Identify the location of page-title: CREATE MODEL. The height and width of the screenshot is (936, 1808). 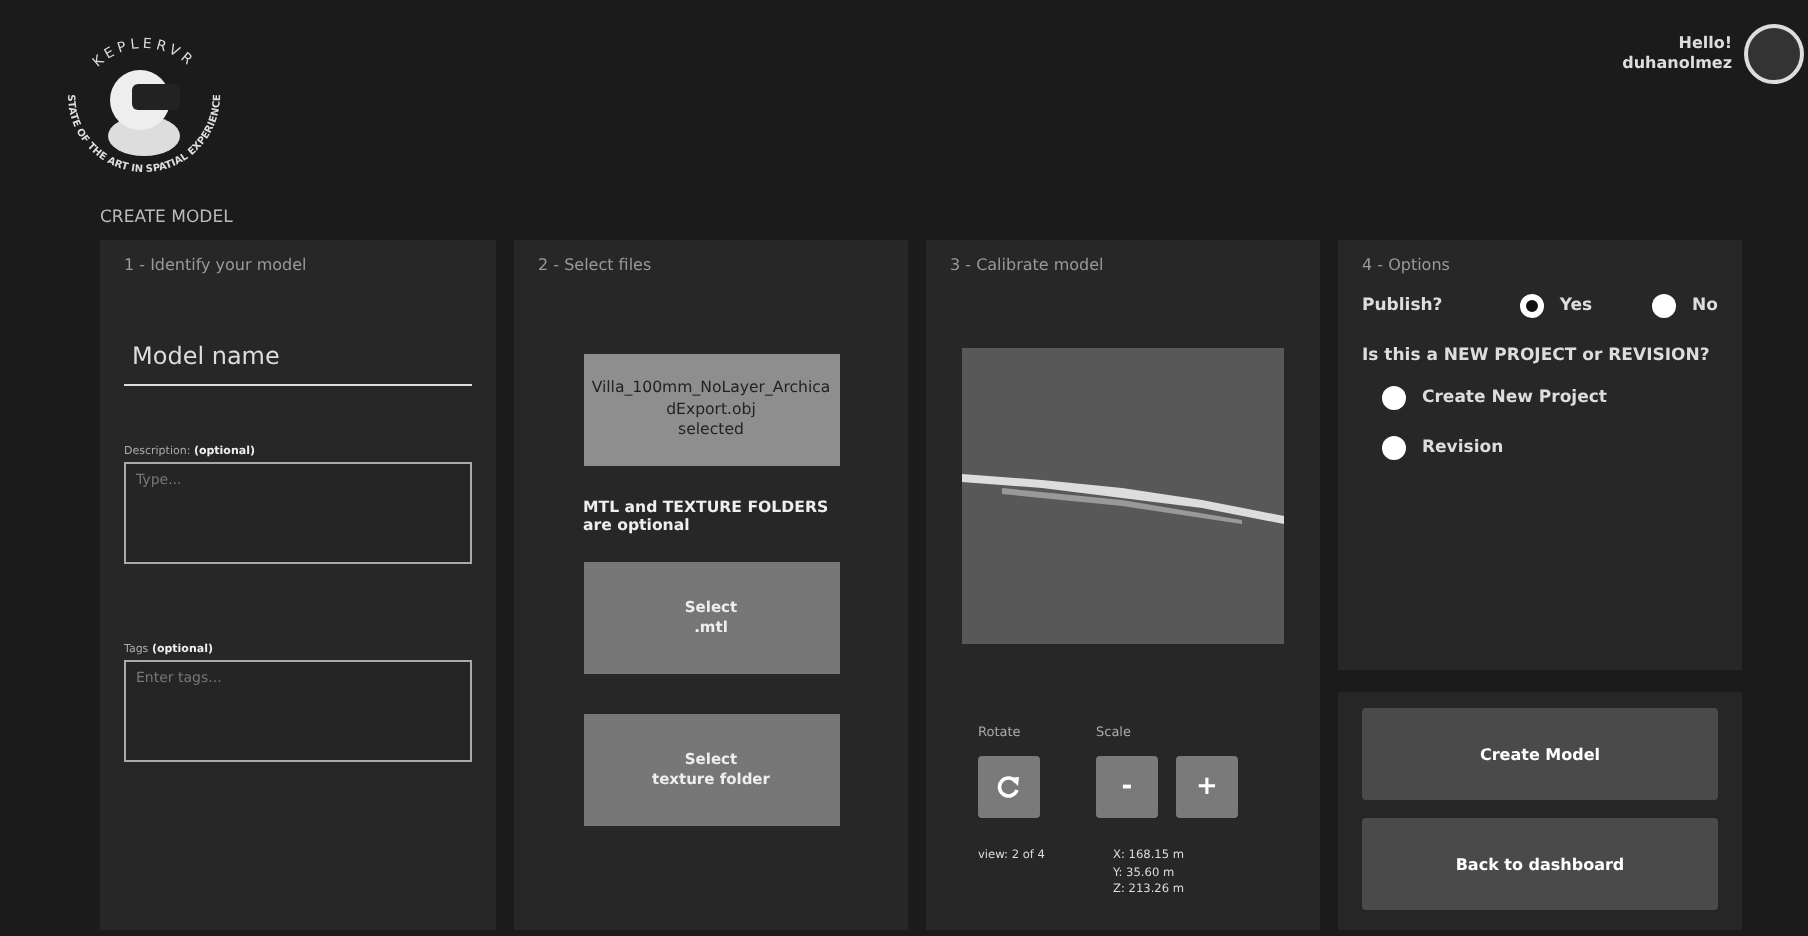
(167, 220).